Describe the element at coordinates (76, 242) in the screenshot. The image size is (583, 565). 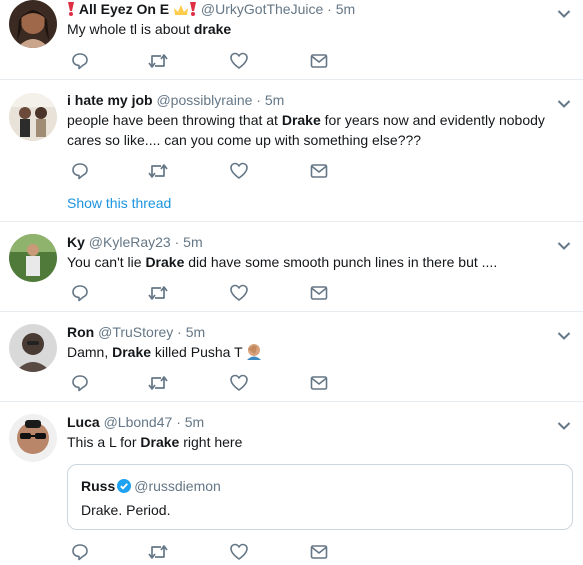
I see `display-name: Ky` at that location.